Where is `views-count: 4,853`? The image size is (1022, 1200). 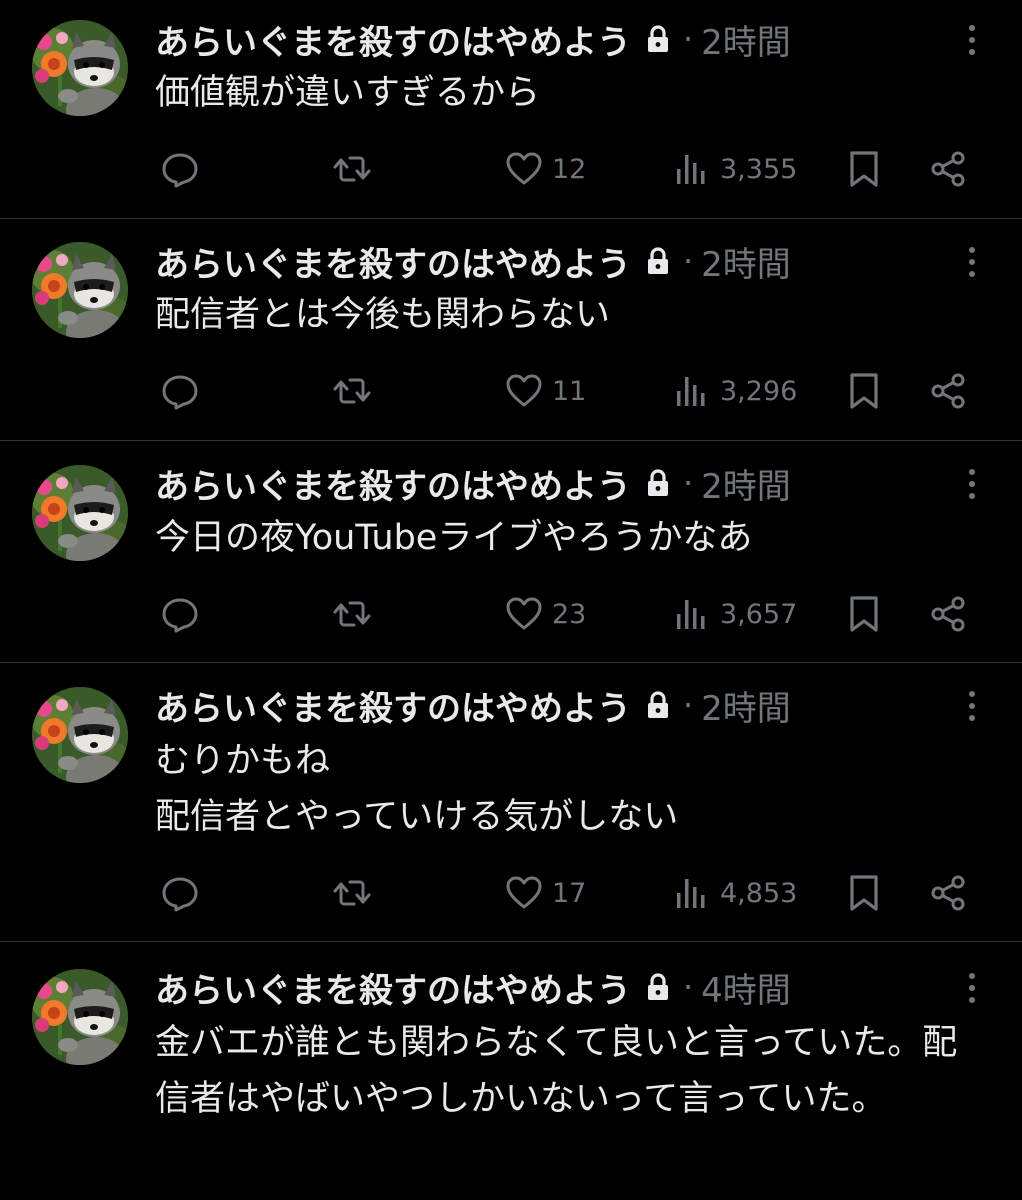
views-count: 4,853 is located at coordinates (759, 893).